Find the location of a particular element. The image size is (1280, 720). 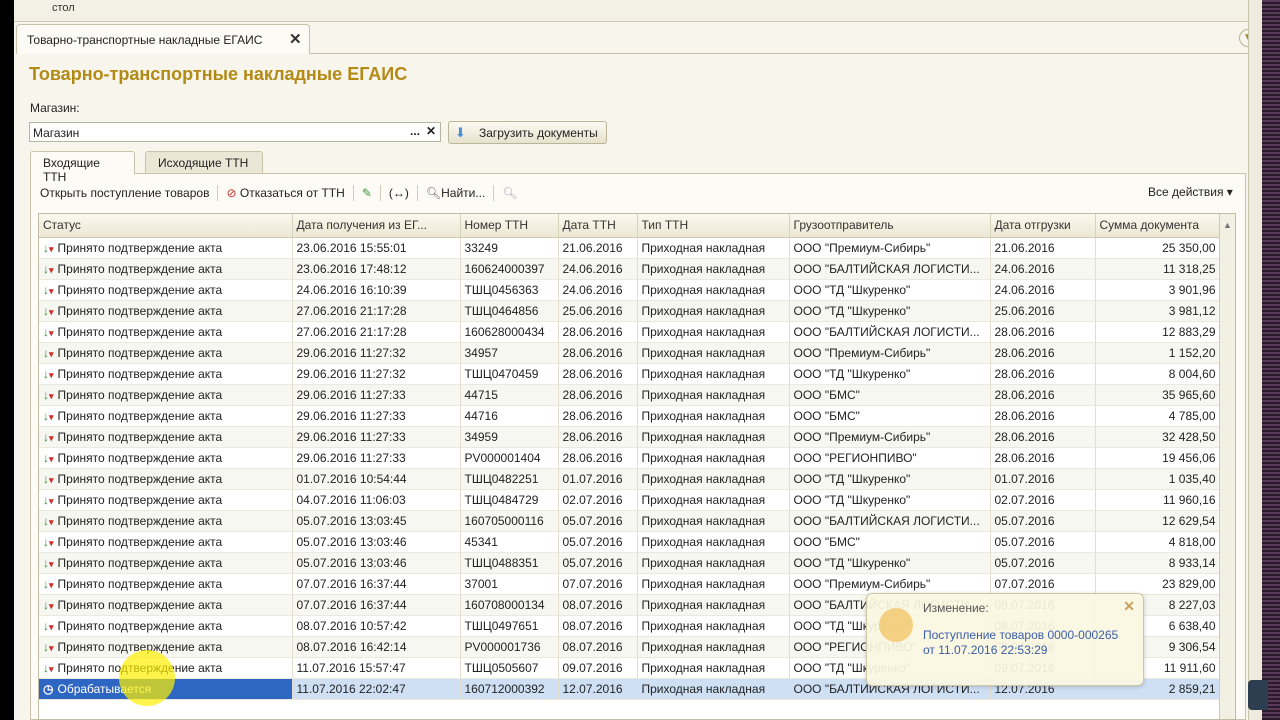

clear-icon: ✕ is located at coordinates (431, 131).